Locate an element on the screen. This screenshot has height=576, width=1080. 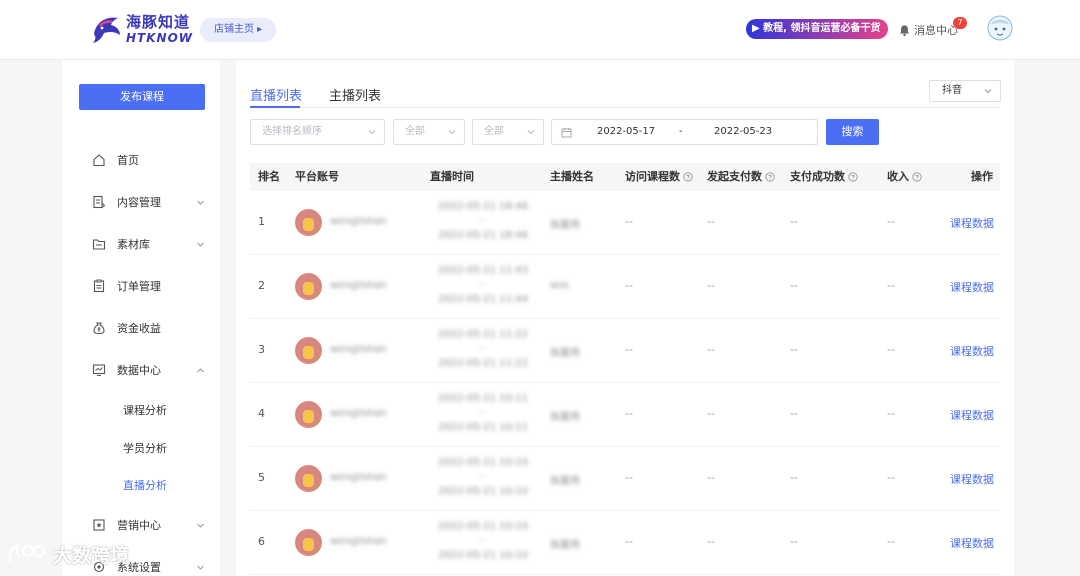
sidebar-item-label: 营销中心 is located at coordinates (139, 525).